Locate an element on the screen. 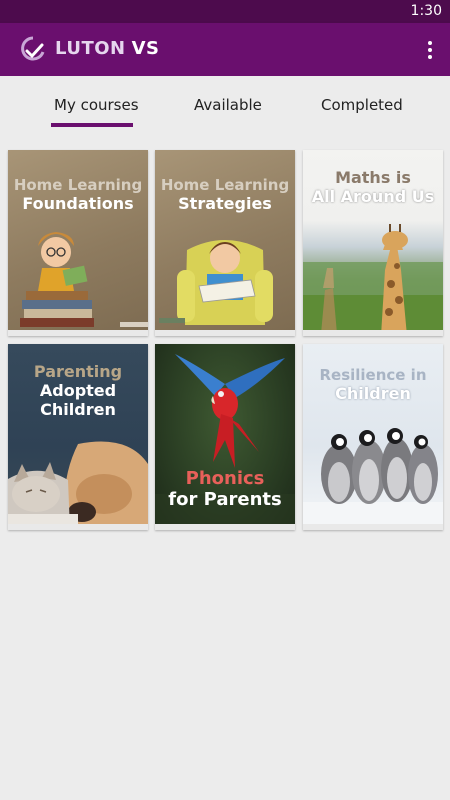 Image resolution: width=450 pixels, height=800 pixels. course-title-line1: Maths is is located at coordinates (373, 177).